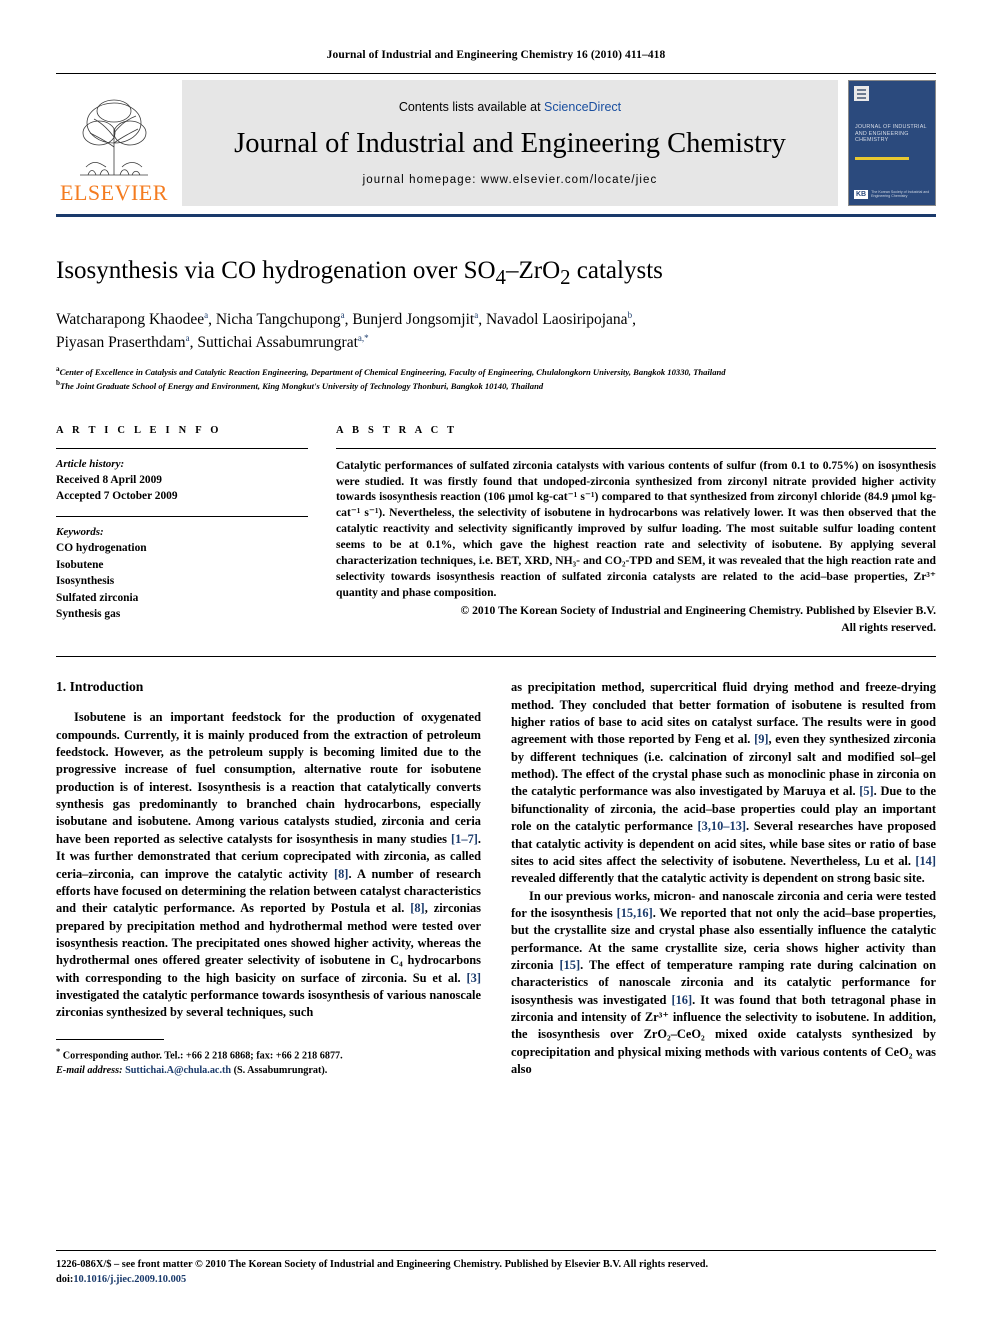 This screenshot has width=992, height=1323. What do you see at coordinates (109, 479) in the screenshot?
I see `article-received-date: Received 8 April 2009` at bounding box center [109, 479].